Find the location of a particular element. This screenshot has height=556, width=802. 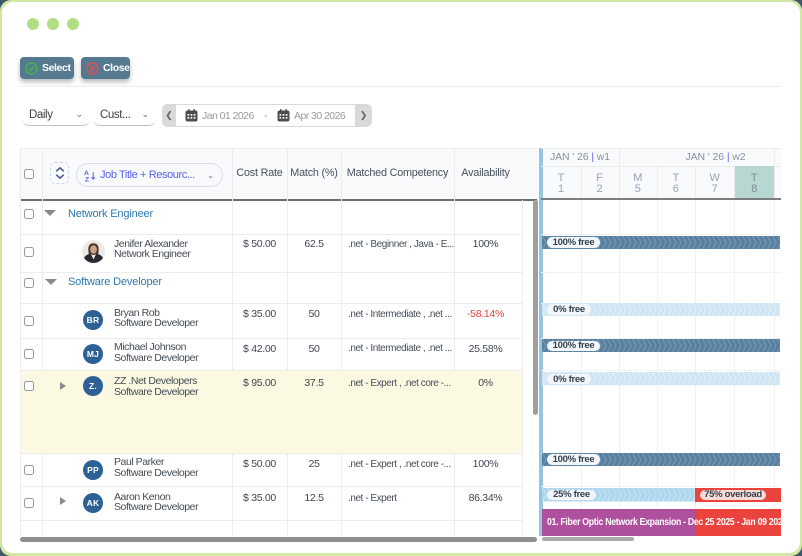

svg-text: Z is located at coordinates (87, 178).